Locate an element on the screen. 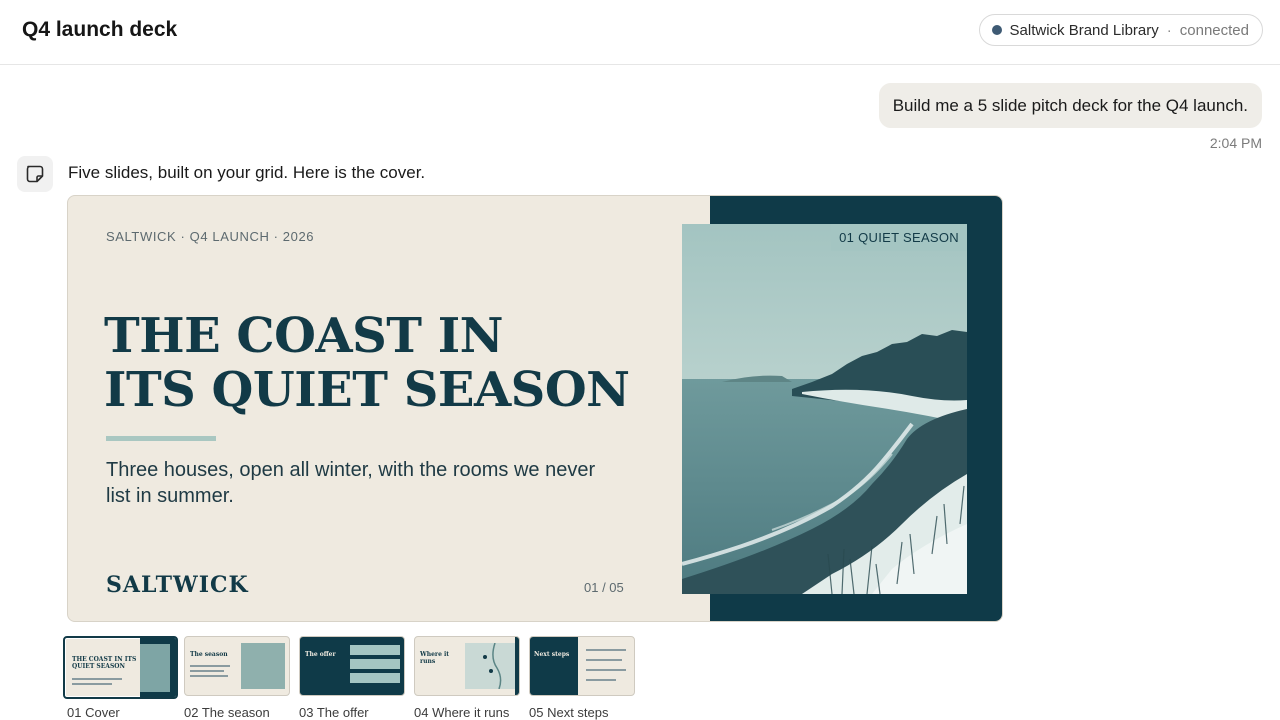 This screenshot has height=720, width=1280. thumbnail-cover: THE COAST IN ITS QUIET SEASON is located at coordinates (120, 667).